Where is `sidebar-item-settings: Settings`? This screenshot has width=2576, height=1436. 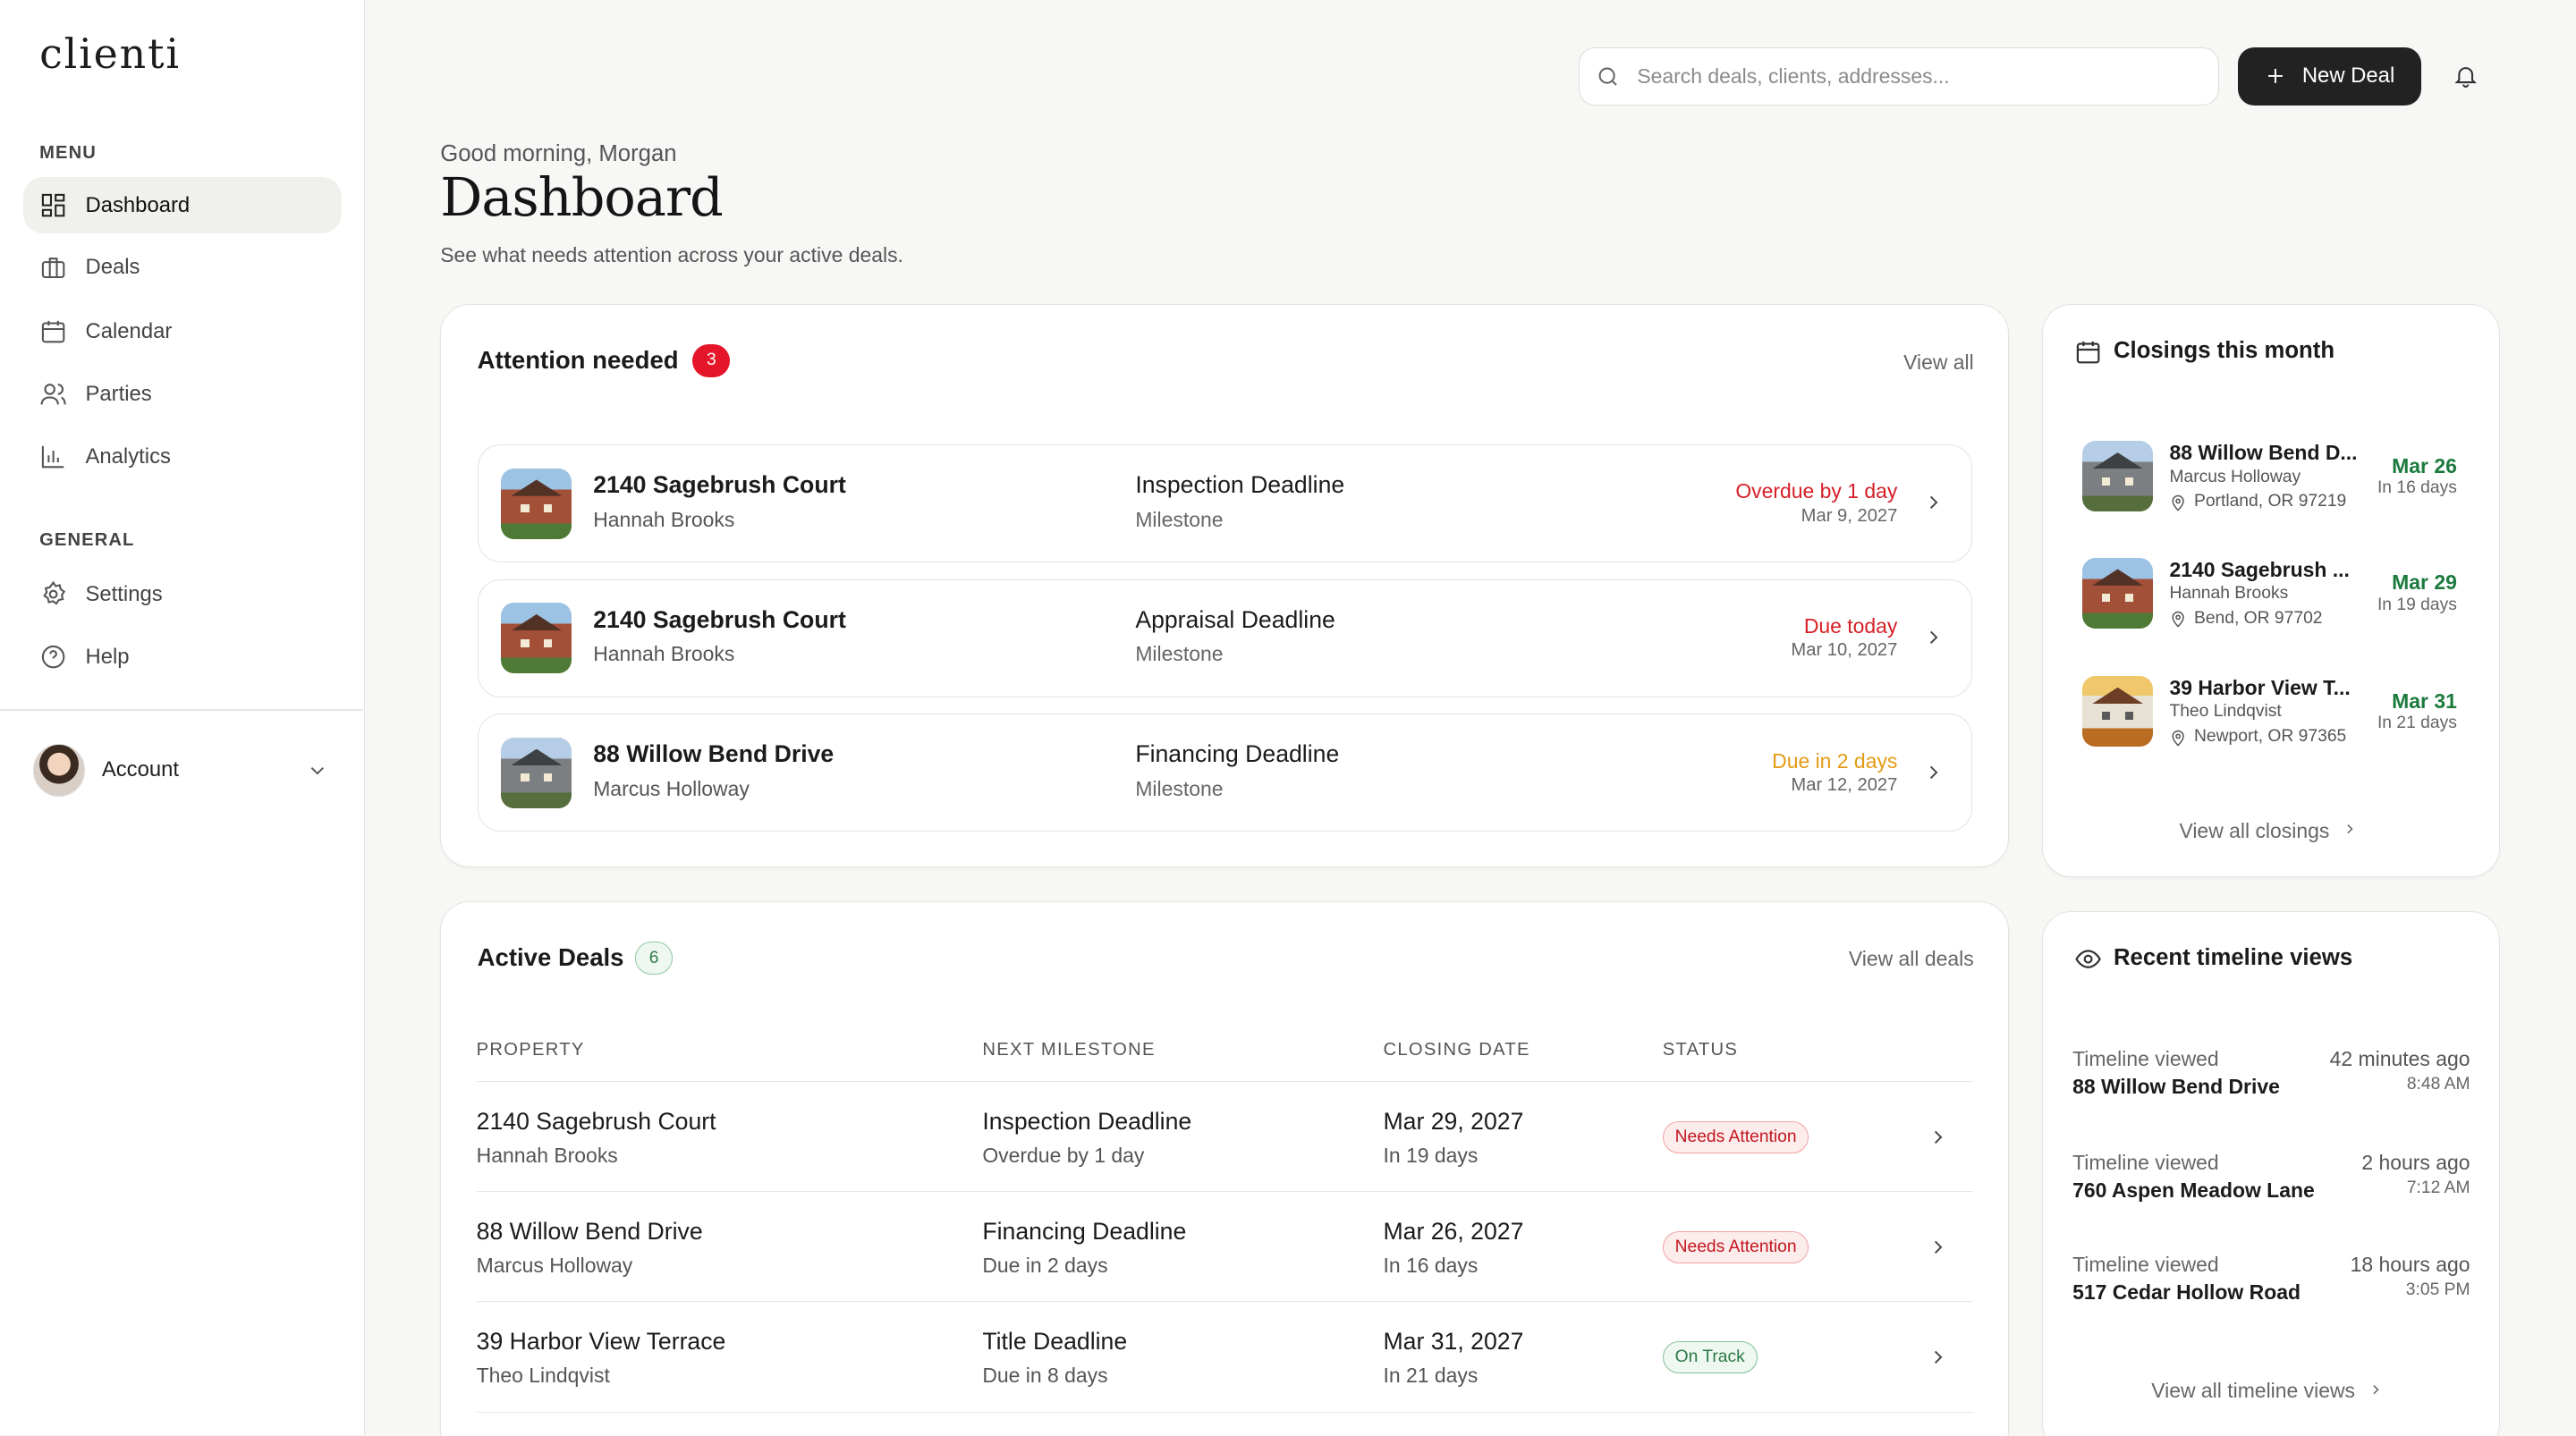
sidebar-item-settings: Settings is located at coordinates (182, 594).